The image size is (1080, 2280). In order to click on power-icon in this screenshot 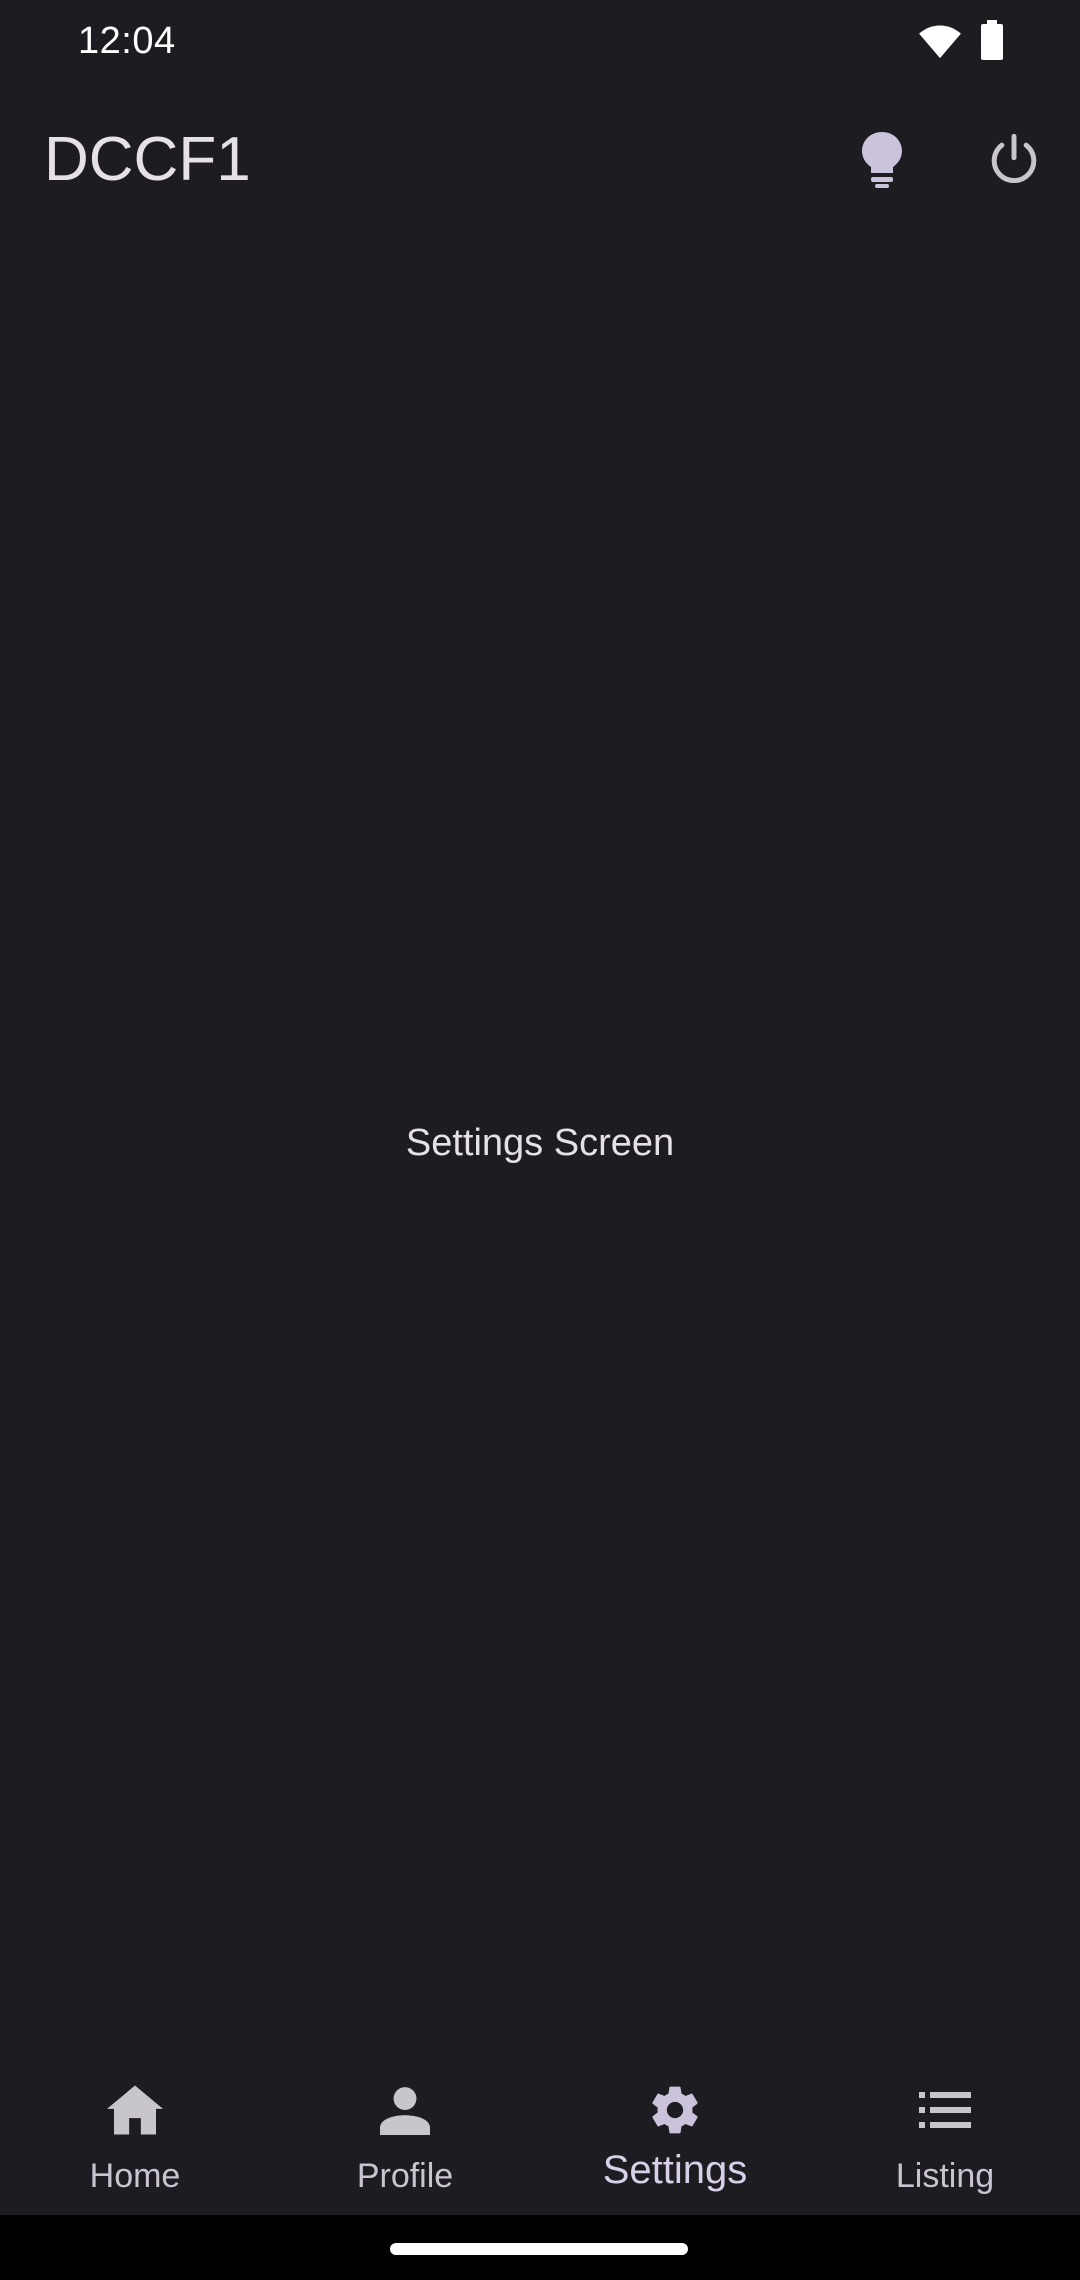, I will do `click(1014, 162)`.